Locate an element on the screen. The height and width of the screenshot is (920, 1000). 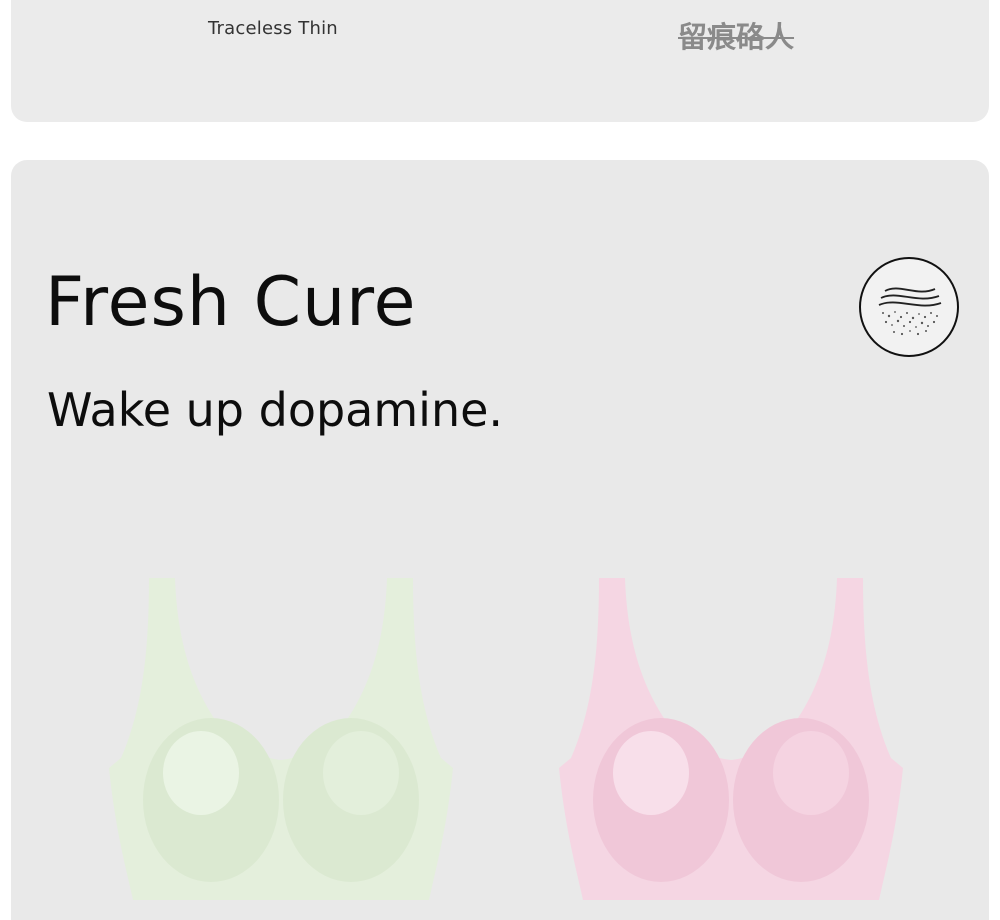
traceless-thin-label: Traceless Thin is located at coordinates (273, 28).